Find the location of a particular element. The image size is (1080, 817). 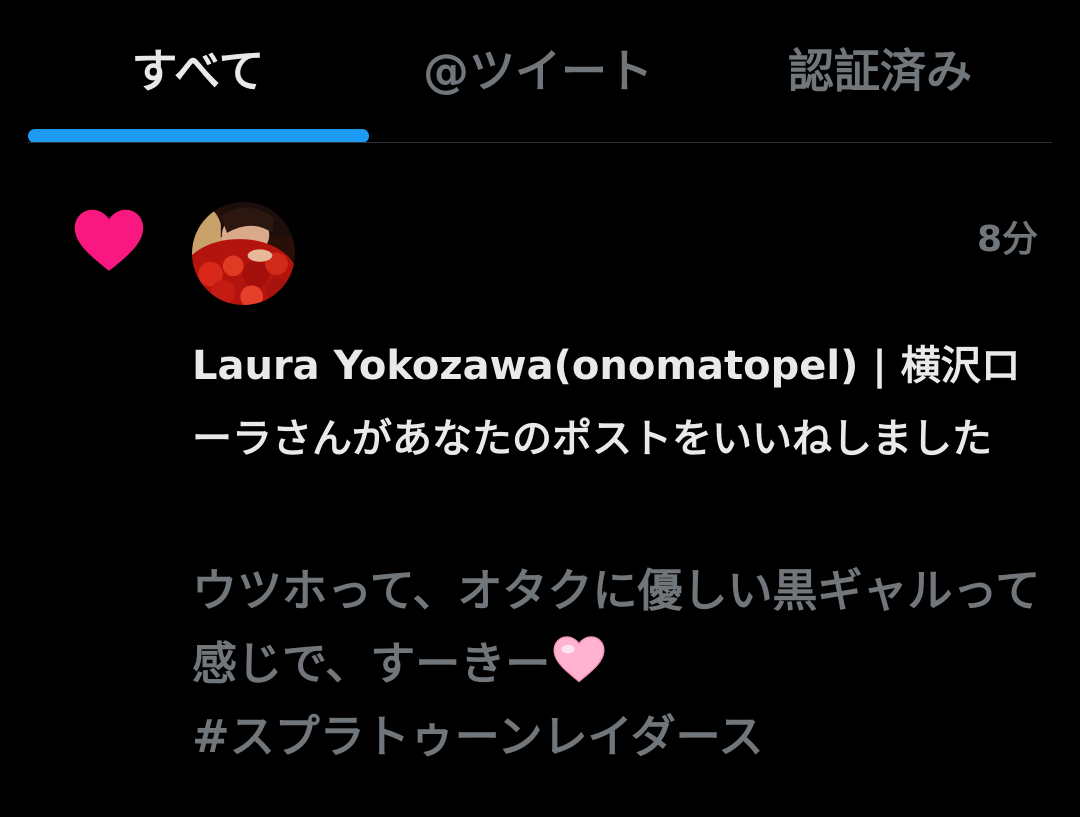

tab-mentions: @ツイート is located at coordinates (538, 68).